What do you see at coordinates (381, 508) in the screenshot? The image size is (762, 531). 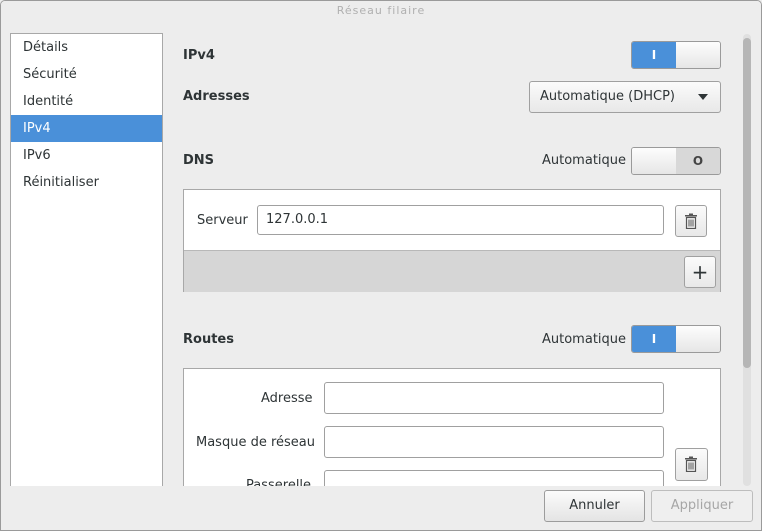 I see `dialog-footer: Annuler Appliquer` at bounding box center [381, 508].